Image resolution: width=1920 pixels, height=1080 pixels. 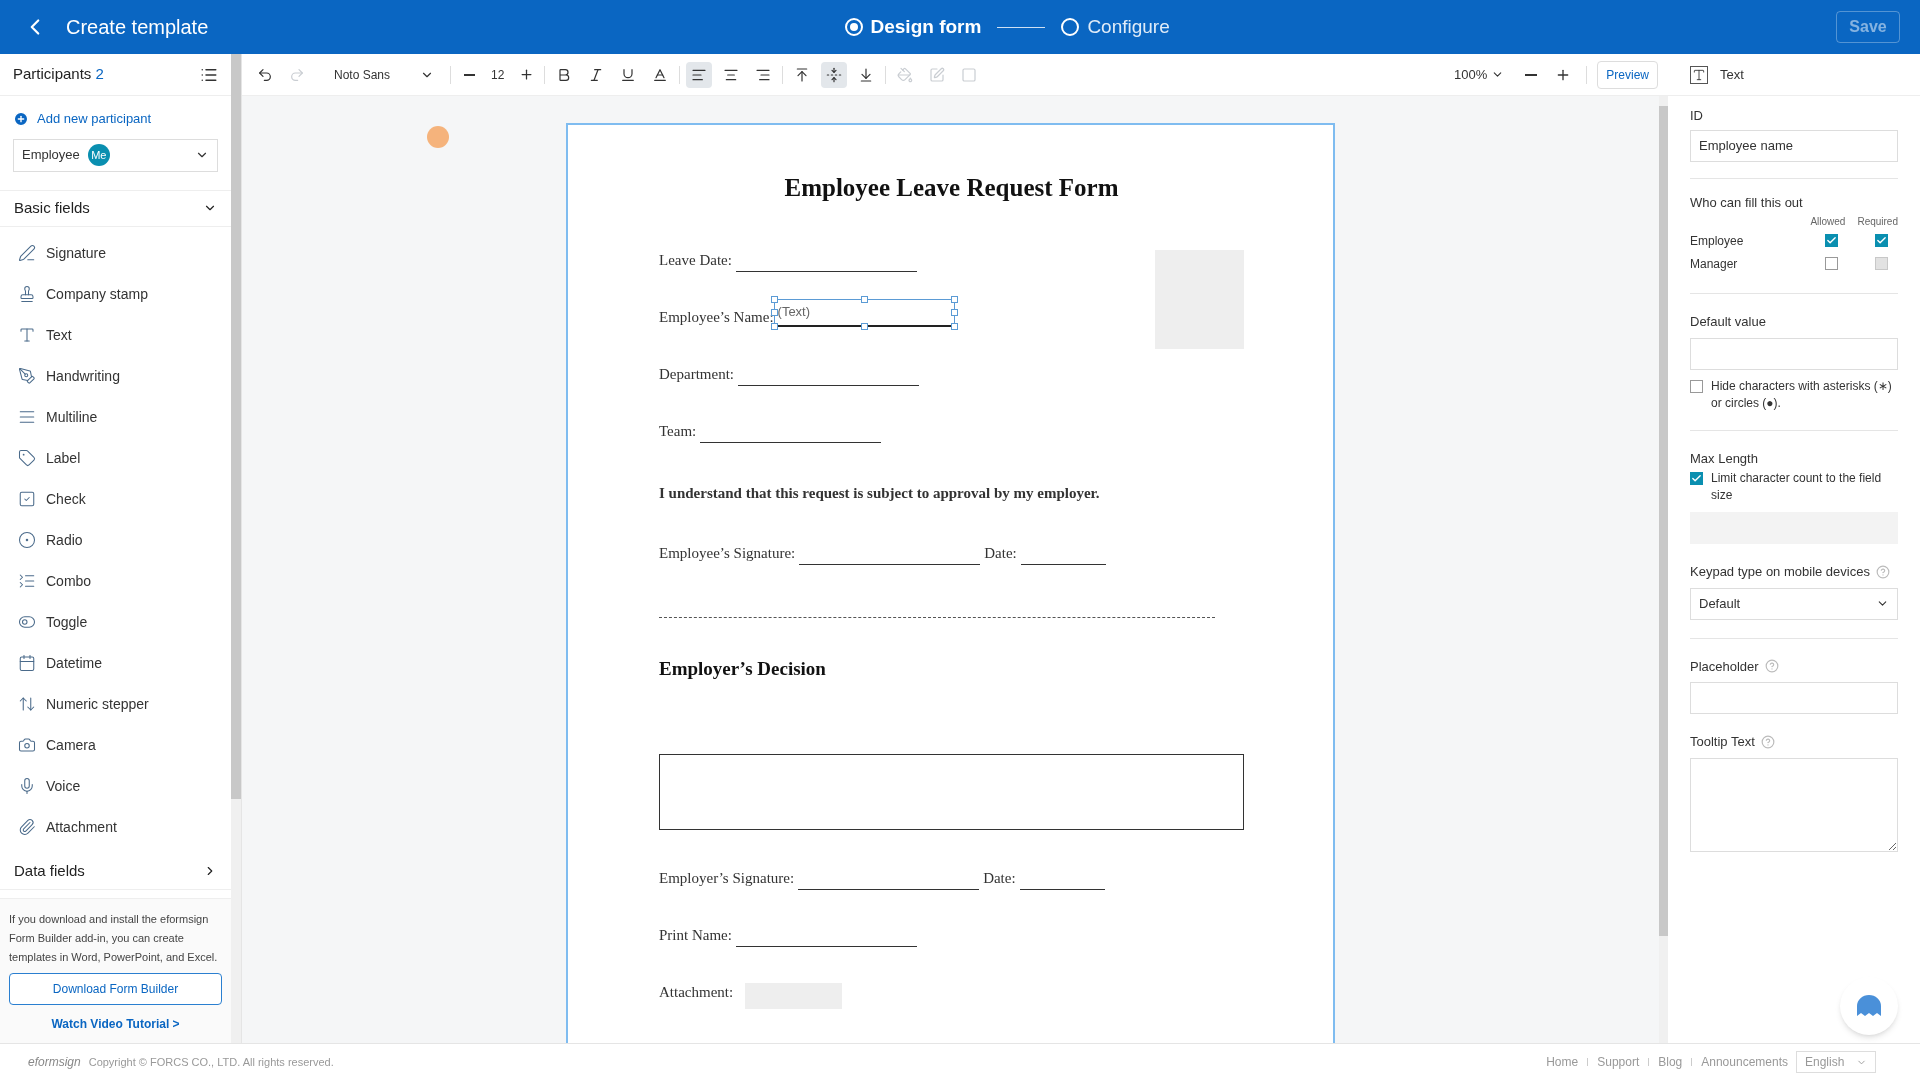 I want to click on checkbox-label: Limit character count to the field size, so click(x=1797, y=487).